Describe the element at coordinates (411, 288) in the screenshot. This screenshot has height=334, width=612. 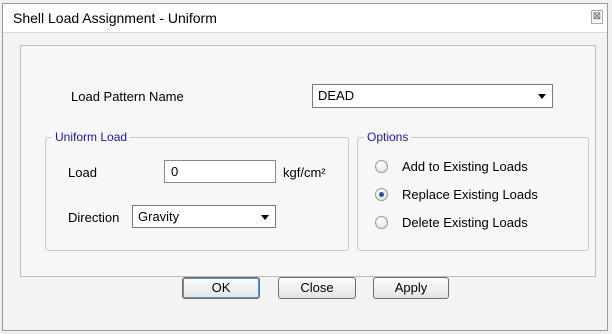
I see `apply-button: Apply` at that location.